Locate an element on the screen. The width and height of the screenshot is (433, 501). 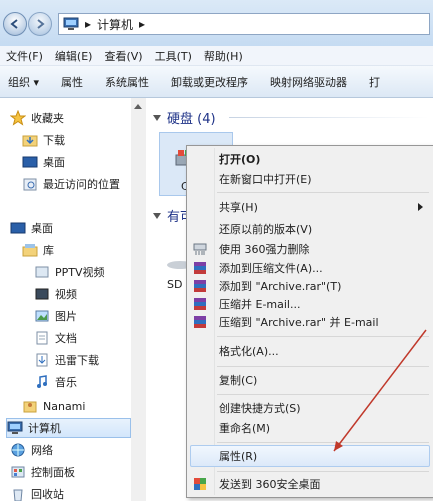
network-icon is located at coordinates (18, 450).